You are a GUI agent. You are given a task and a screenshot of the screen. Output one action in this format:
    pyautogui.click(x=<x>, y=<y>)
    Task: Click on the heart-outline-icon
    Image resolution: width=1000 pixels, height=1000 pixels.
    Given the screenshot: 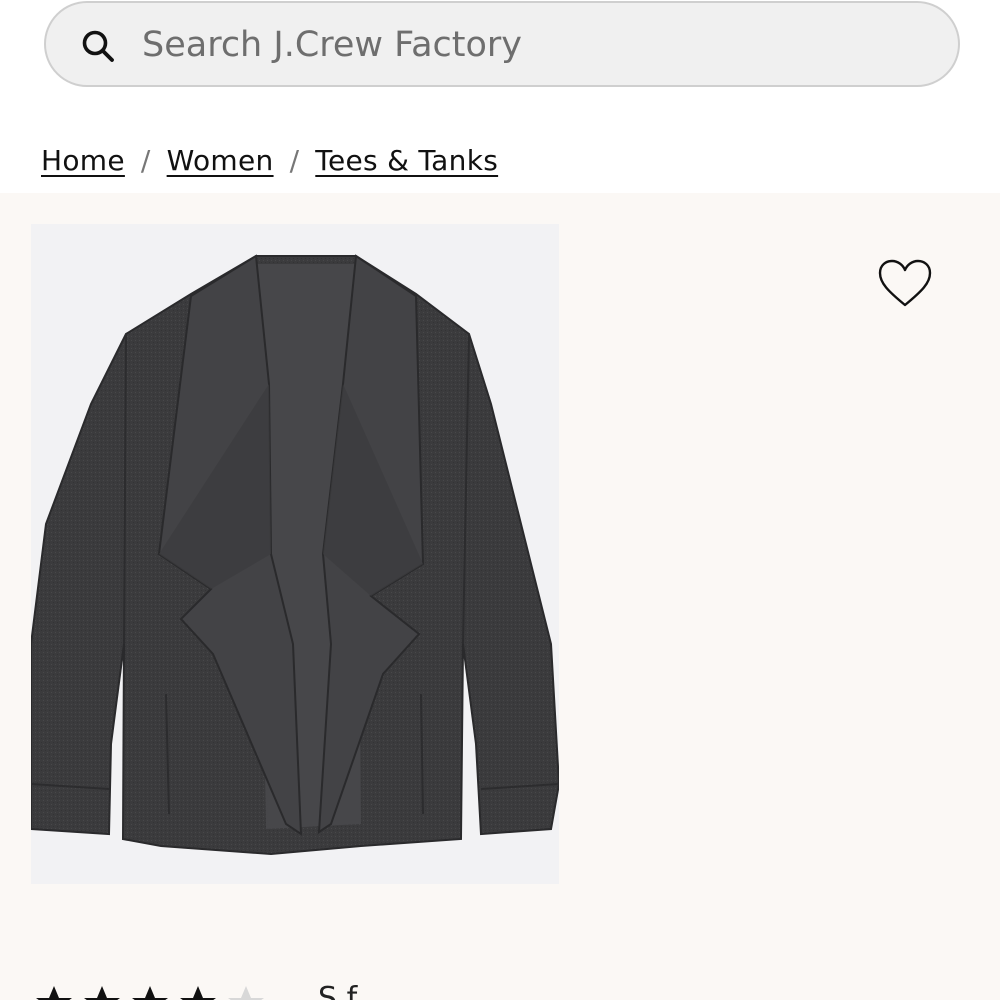 What is the action you would take?
    pyautogui.click(x=905, y=284)
    